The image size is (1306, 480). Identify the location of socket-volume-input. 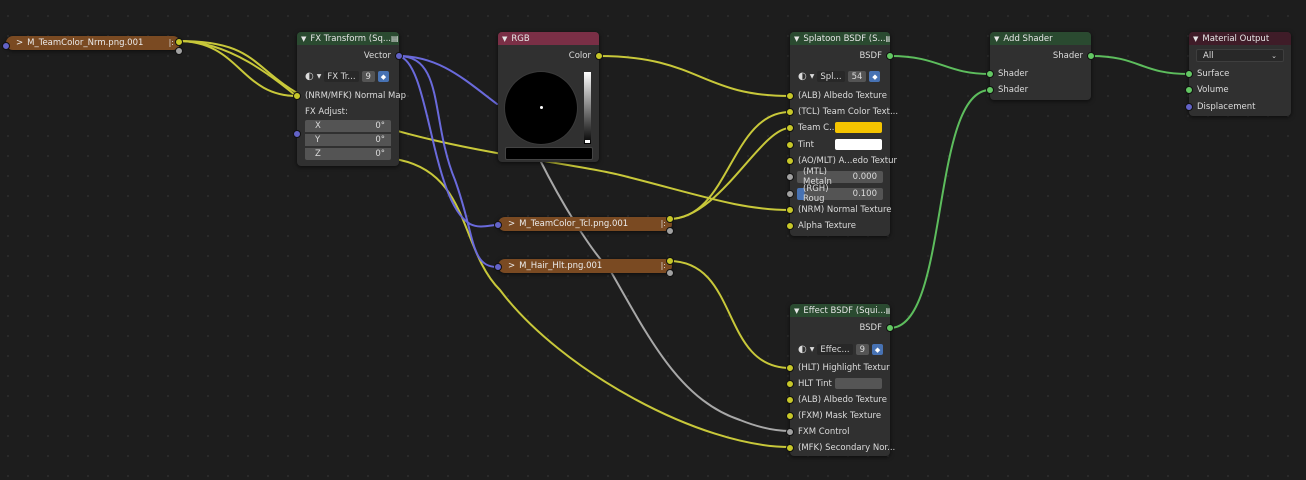
(1189, 90).